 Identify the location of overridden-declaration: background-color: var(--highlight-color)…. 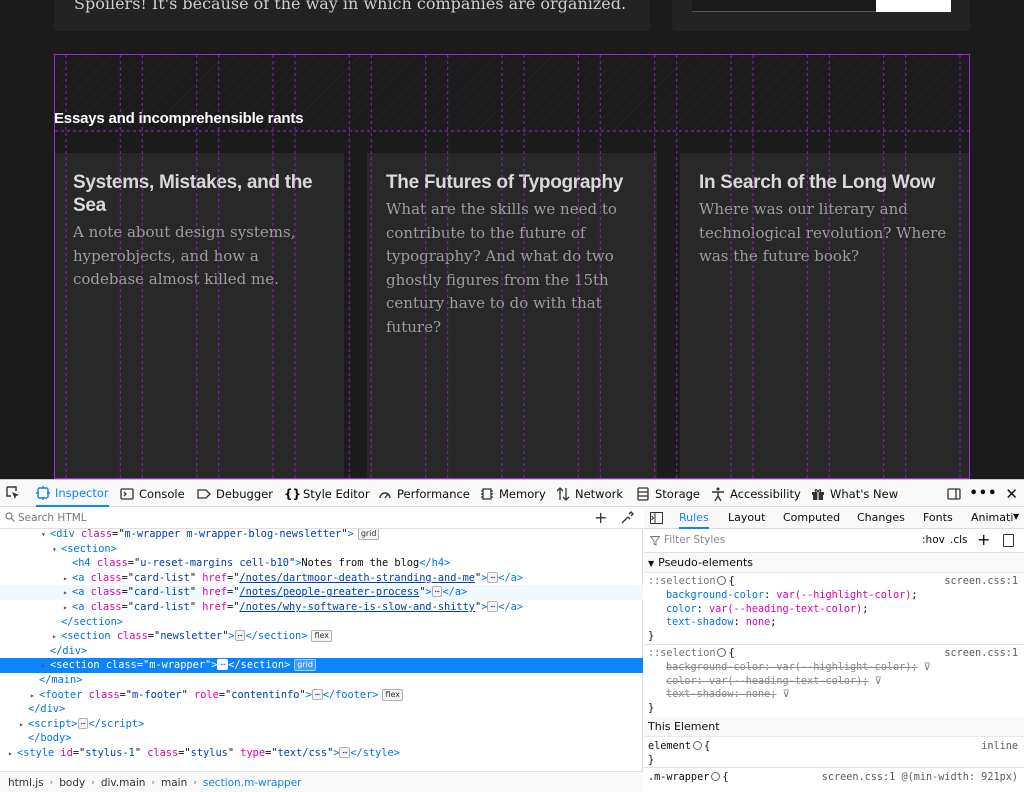
(845, 668).